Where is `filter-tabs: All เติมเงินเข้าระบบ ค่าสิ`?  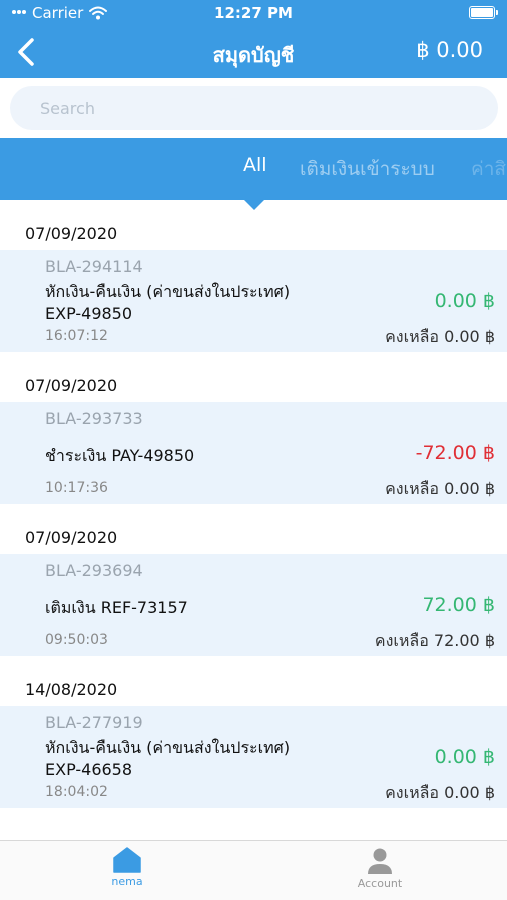 filter-tabs: All เติมเงินเข้าระบบ ค่าสิ is located at coordinates (253, 169).